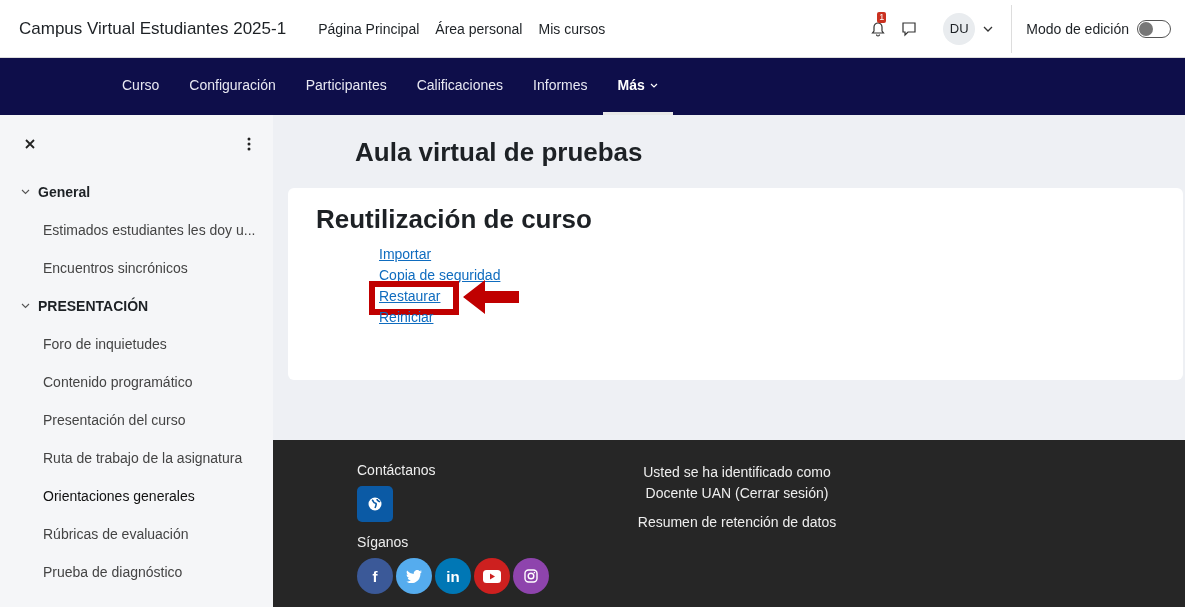 Image resolution: width=1185 pixels, height=607 pixels. I want to click on edit-mode-toggle, so click(1154, 28).